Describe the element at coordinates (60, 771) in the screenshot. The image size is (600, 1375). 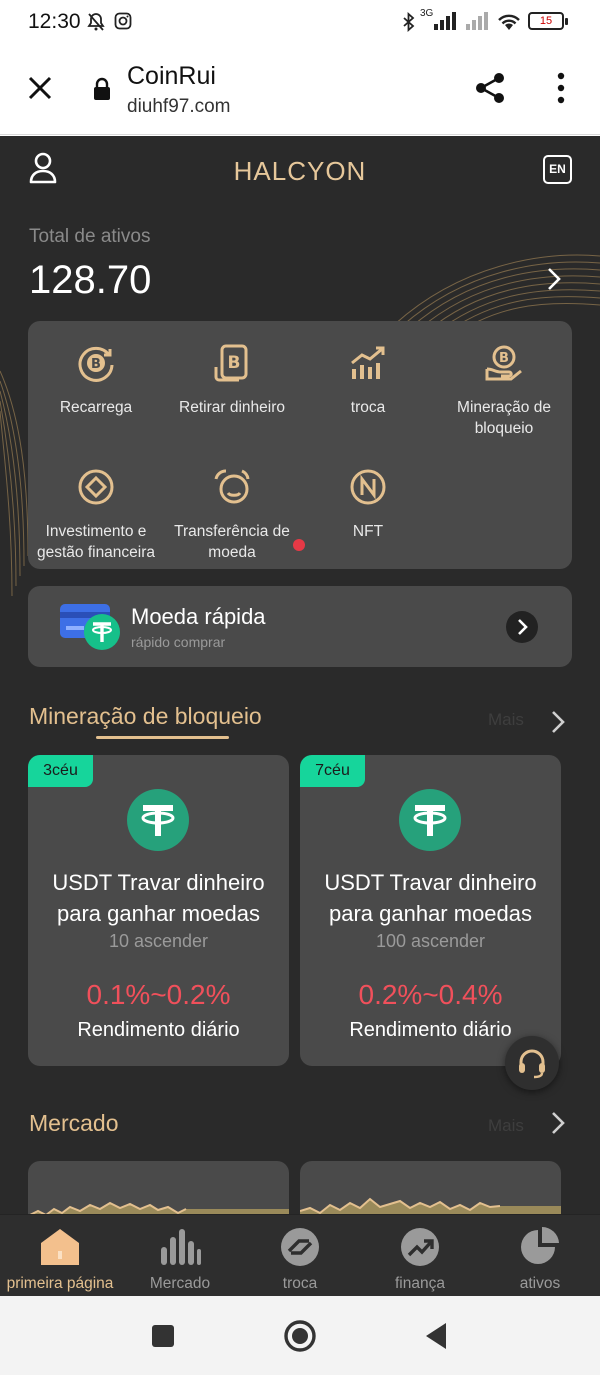
I see `duration-badge: 3céu` at that location.